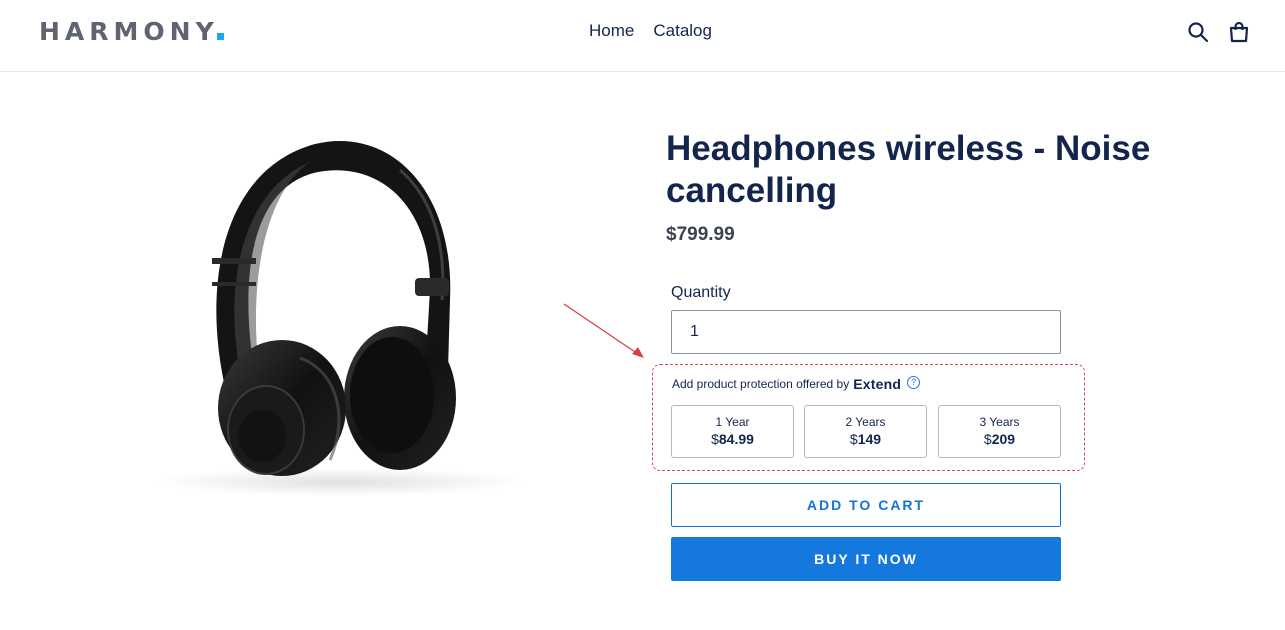 The height and width of the screenshot is (630, 1285). I want to click on search-icon, so click(1198, 32).